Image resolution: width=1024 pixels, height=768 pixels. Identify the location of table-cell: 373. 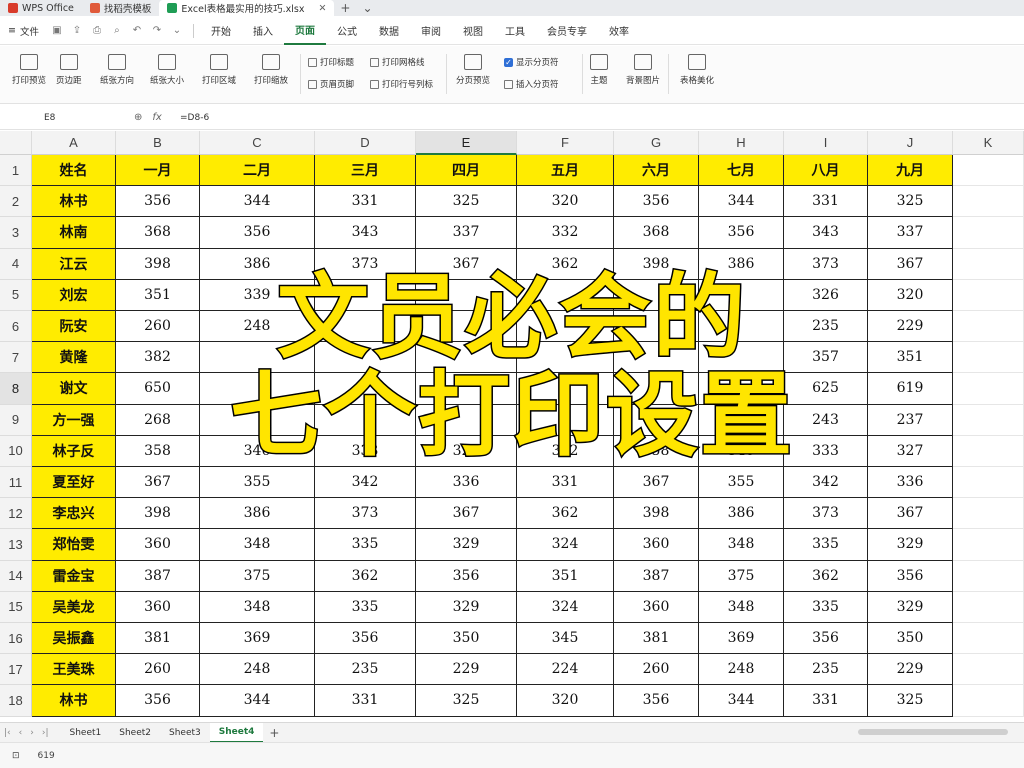
(365, 514).